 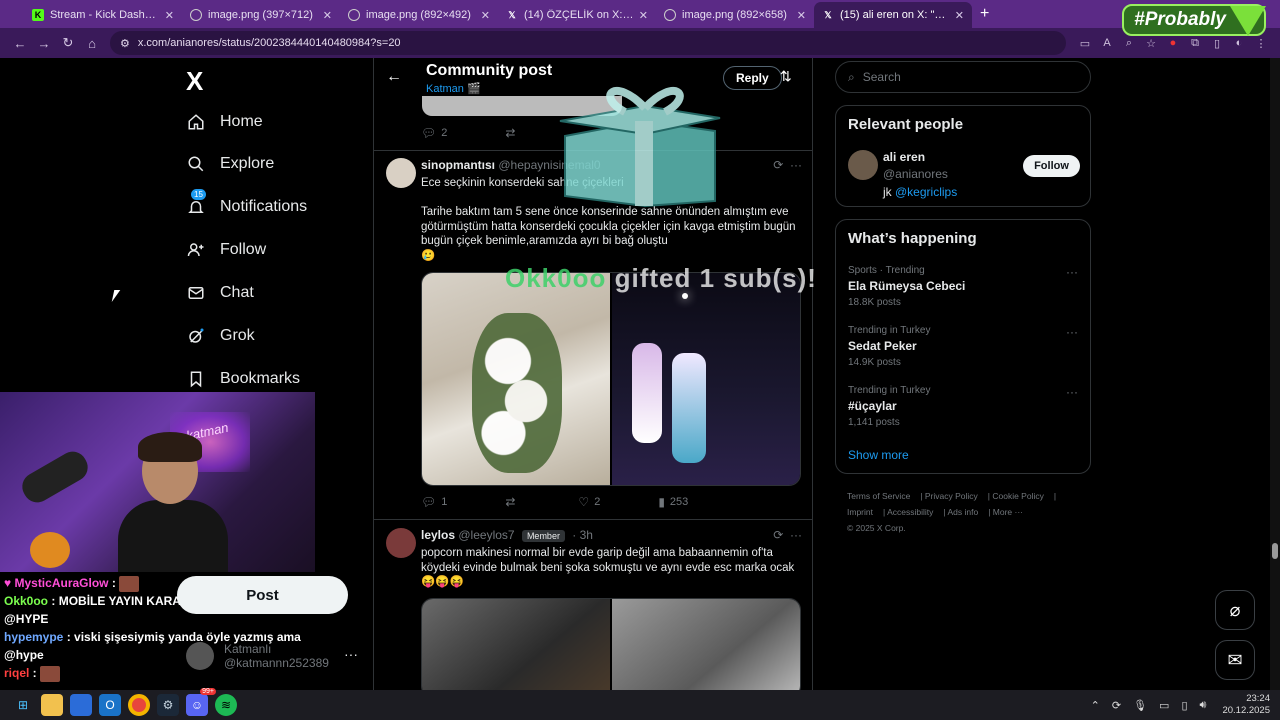 I want to click on footer-link: Imprint, so click(x=860, y=512).